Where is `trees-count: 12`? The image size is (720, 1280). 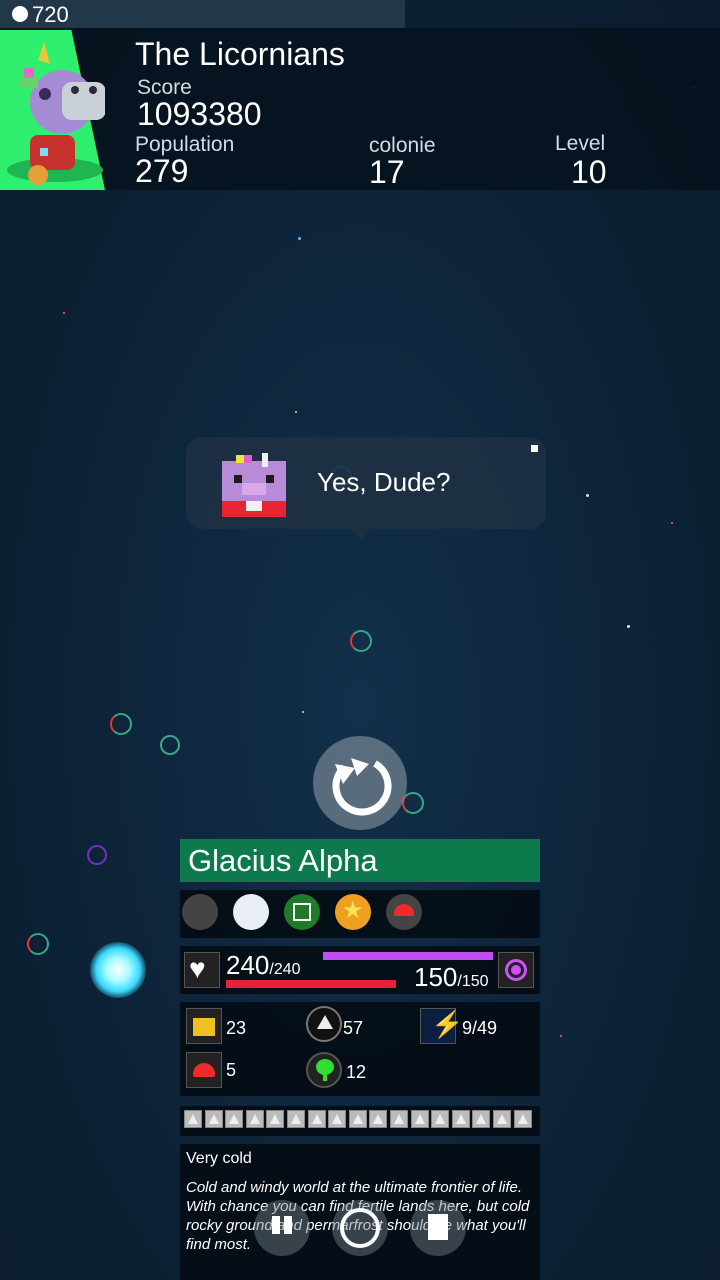 trees-count: 12 is located at coordinates (356, 1072).